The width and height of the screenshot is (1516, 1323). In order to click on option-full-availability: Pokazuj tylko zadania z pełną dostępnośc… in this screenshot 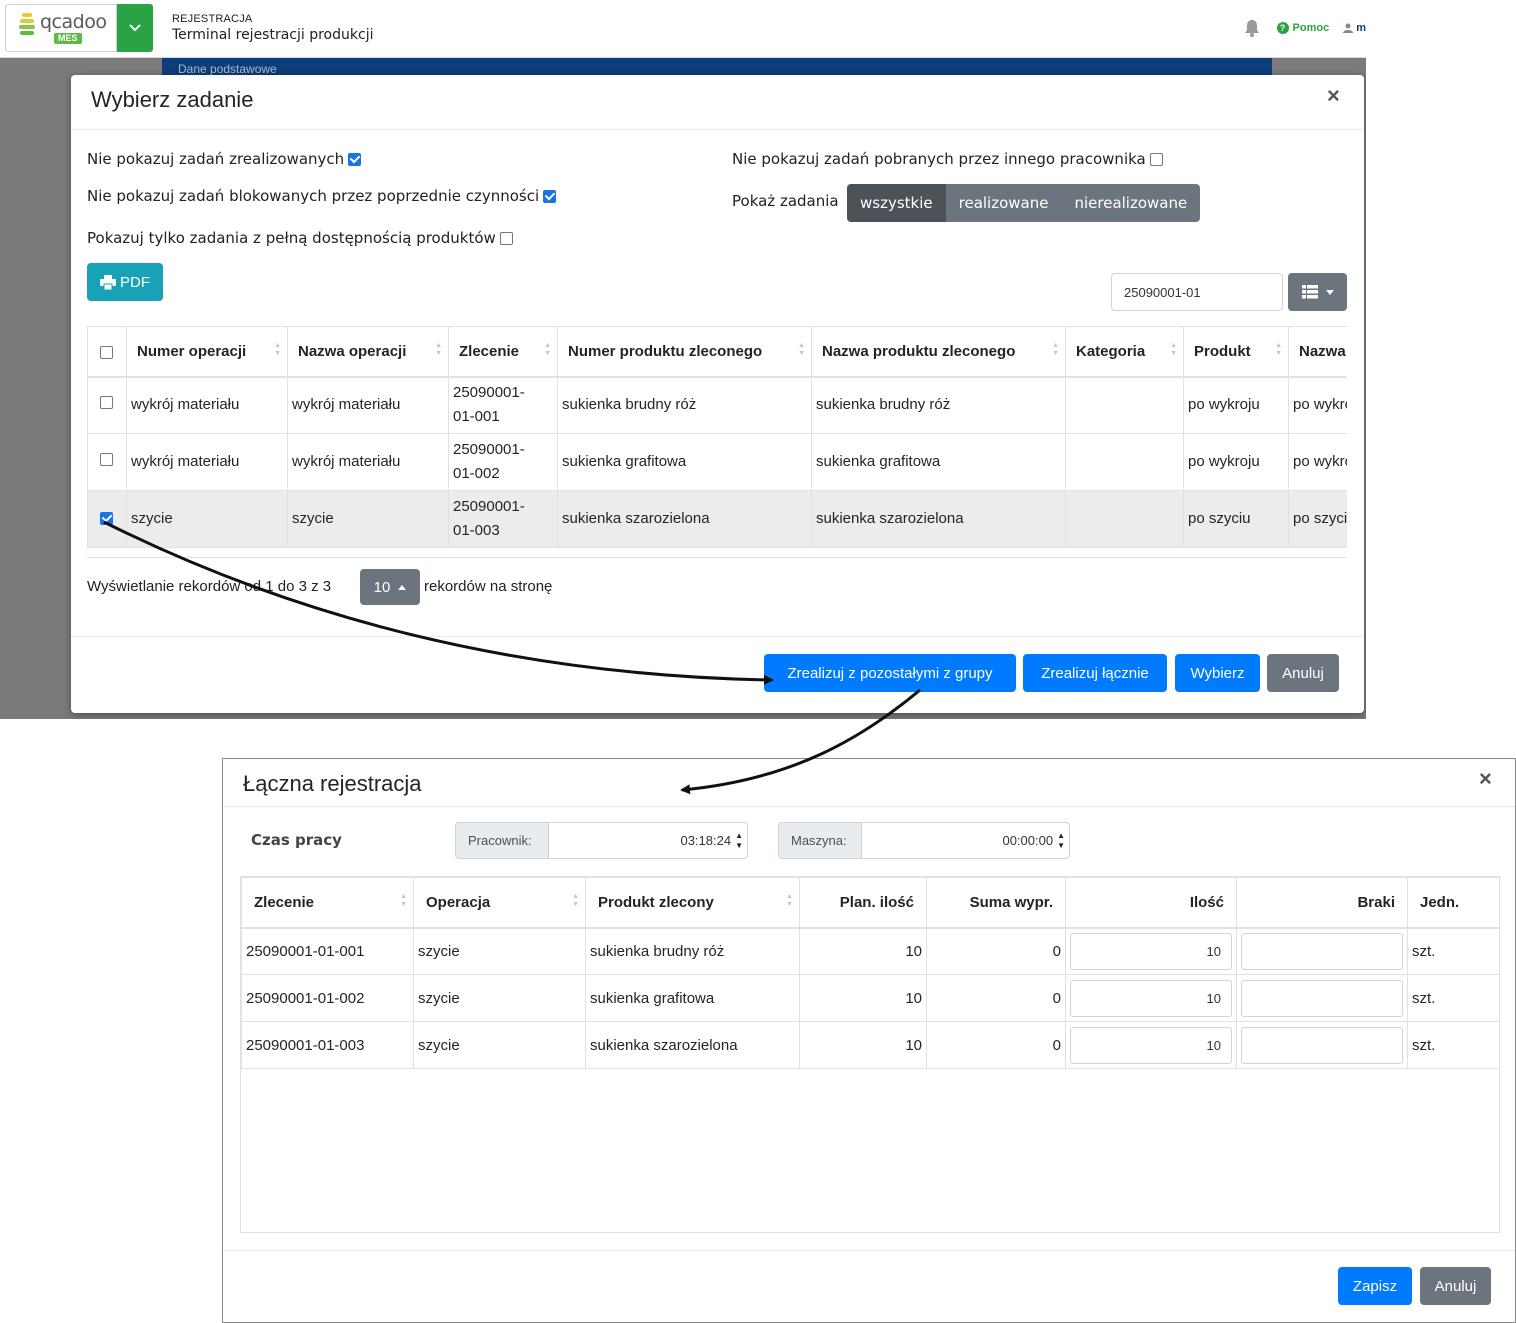, I will do `click(300, 238)`.